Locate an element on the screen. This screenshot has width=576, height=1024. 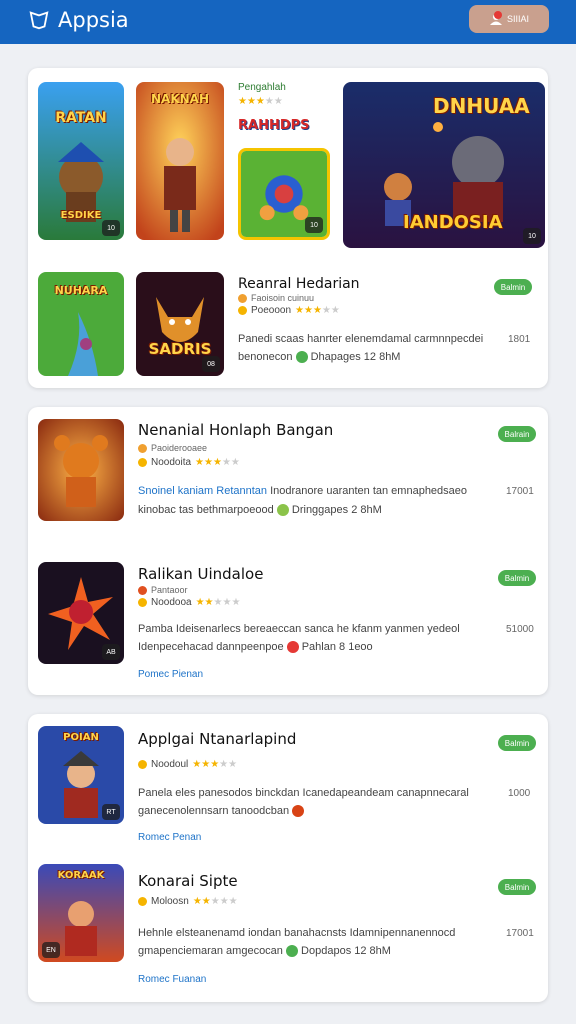
notification-dot is located at coordinates (498, 15).